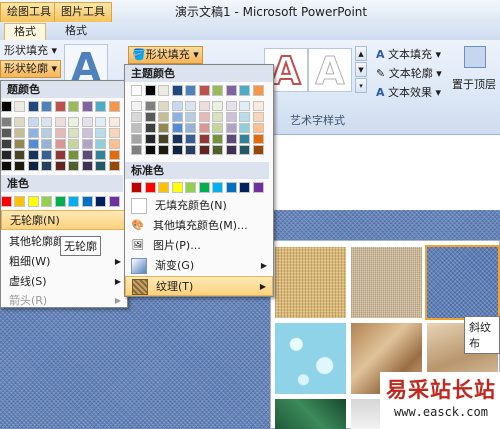 This screenshot has width=500, height=429. I want to click on wordart-style-silver: A, so click(330, 71).